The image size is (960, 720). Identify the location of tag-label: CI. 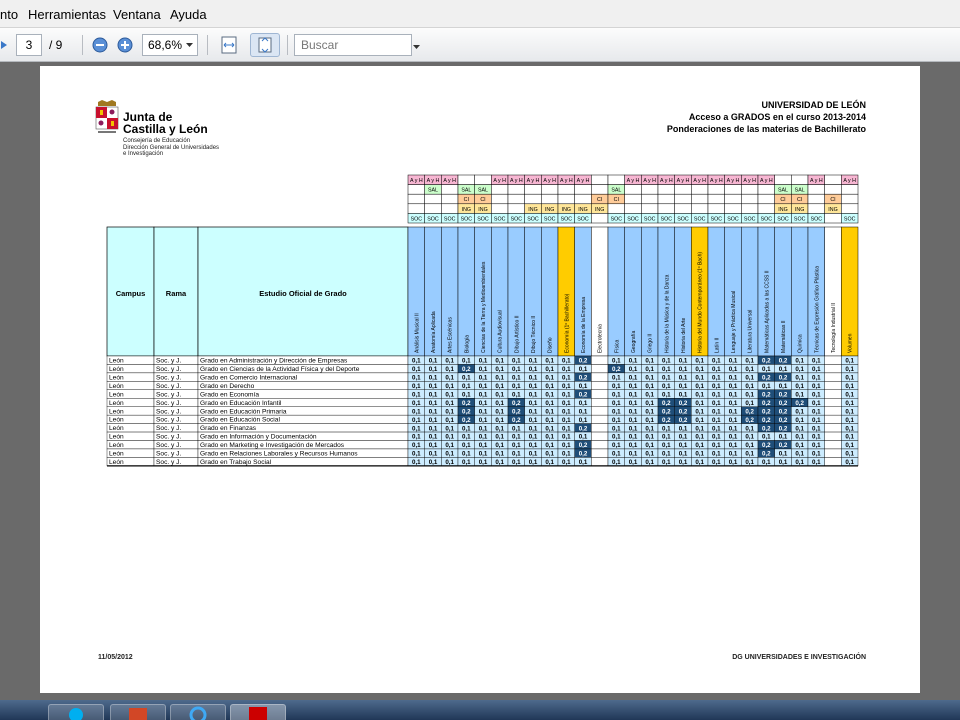
(616, 200).